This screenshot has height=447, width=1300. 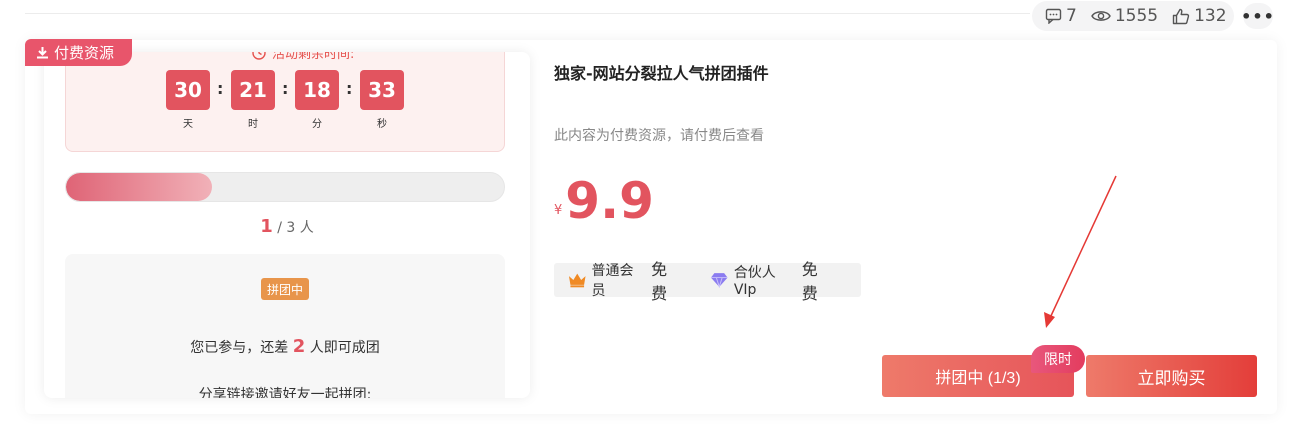 What do you see at coordinates (295, 228) in the screenshot?
I see `total-count: / 3 人` at bounding box center [295, 228].